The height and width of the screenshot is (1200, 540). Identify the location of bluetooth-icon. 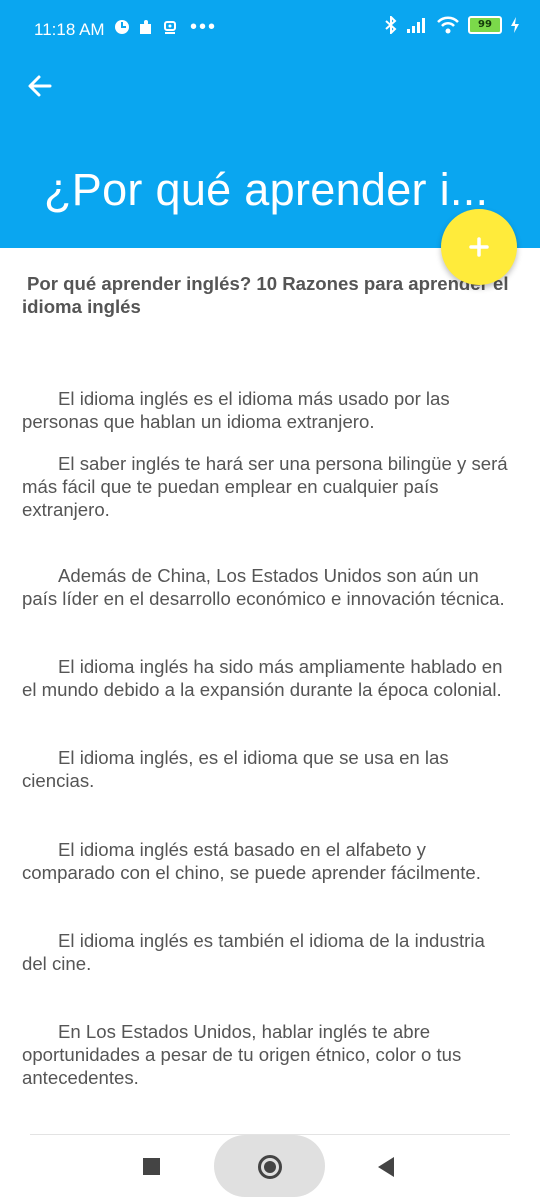
(391, 25).